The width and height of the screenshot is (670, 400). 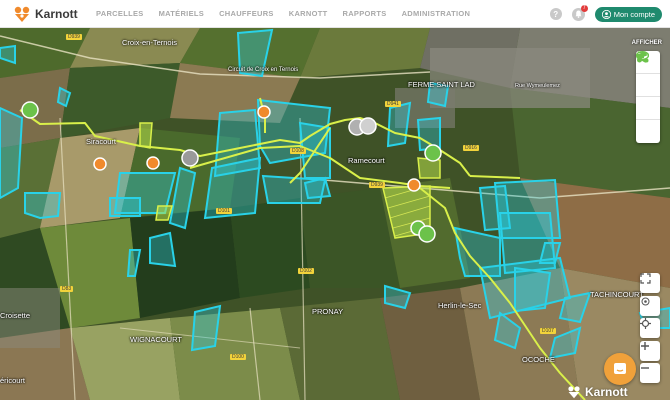 What do you see at coordinates (548, 331) in the screenshot?
I see `road-sign: D107` at bounding box center [548, 331].